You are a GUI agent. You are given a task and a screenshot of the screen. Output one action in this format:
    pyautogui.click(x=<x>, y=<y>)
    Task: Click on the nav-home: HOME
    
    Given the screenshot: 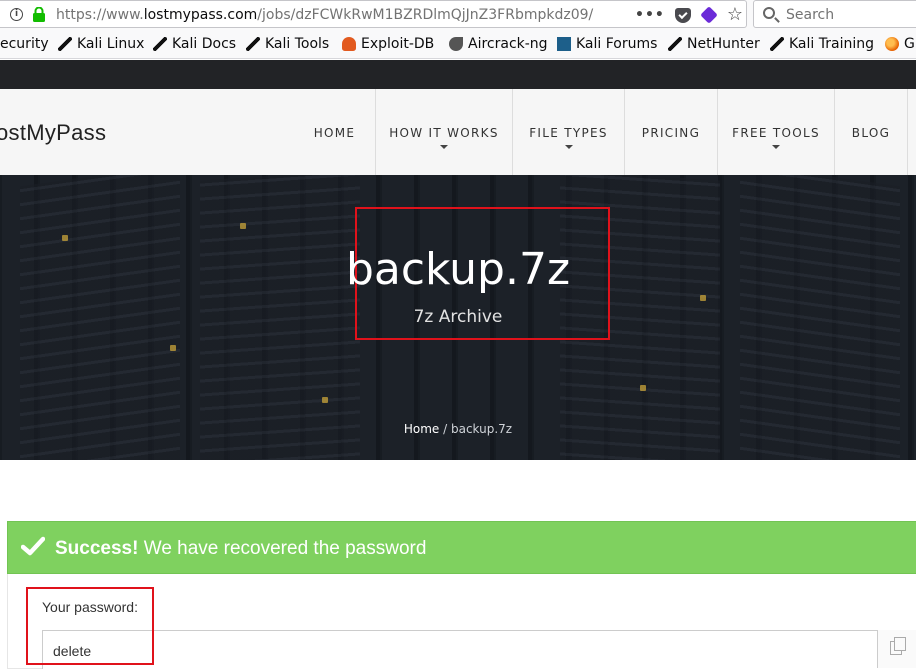 What is the action you would take?
    pyautogui.click(x=334, y=132)
    